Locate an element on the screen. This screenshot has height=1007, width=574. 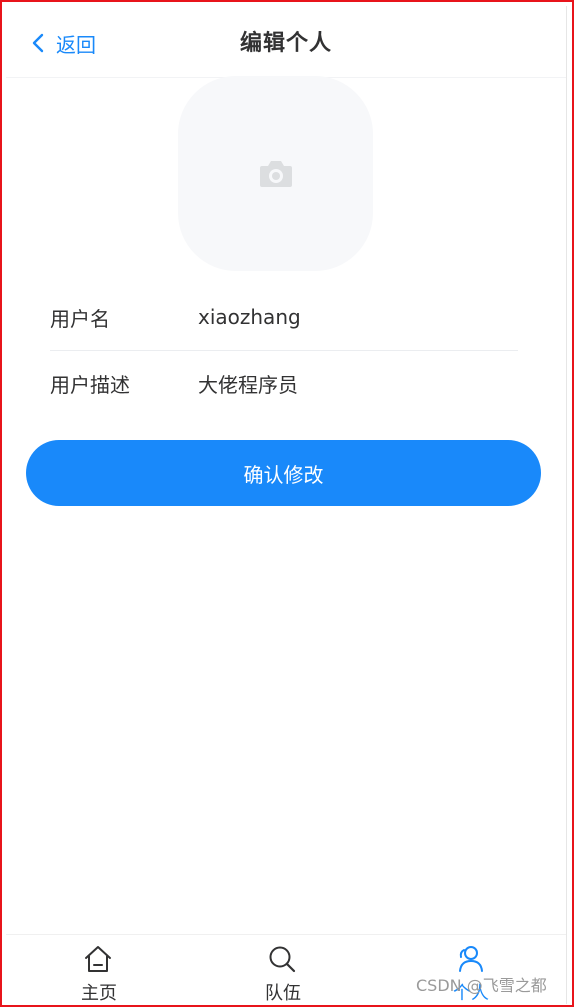
tab-home: 主页 is located at coordinates (99, 970).